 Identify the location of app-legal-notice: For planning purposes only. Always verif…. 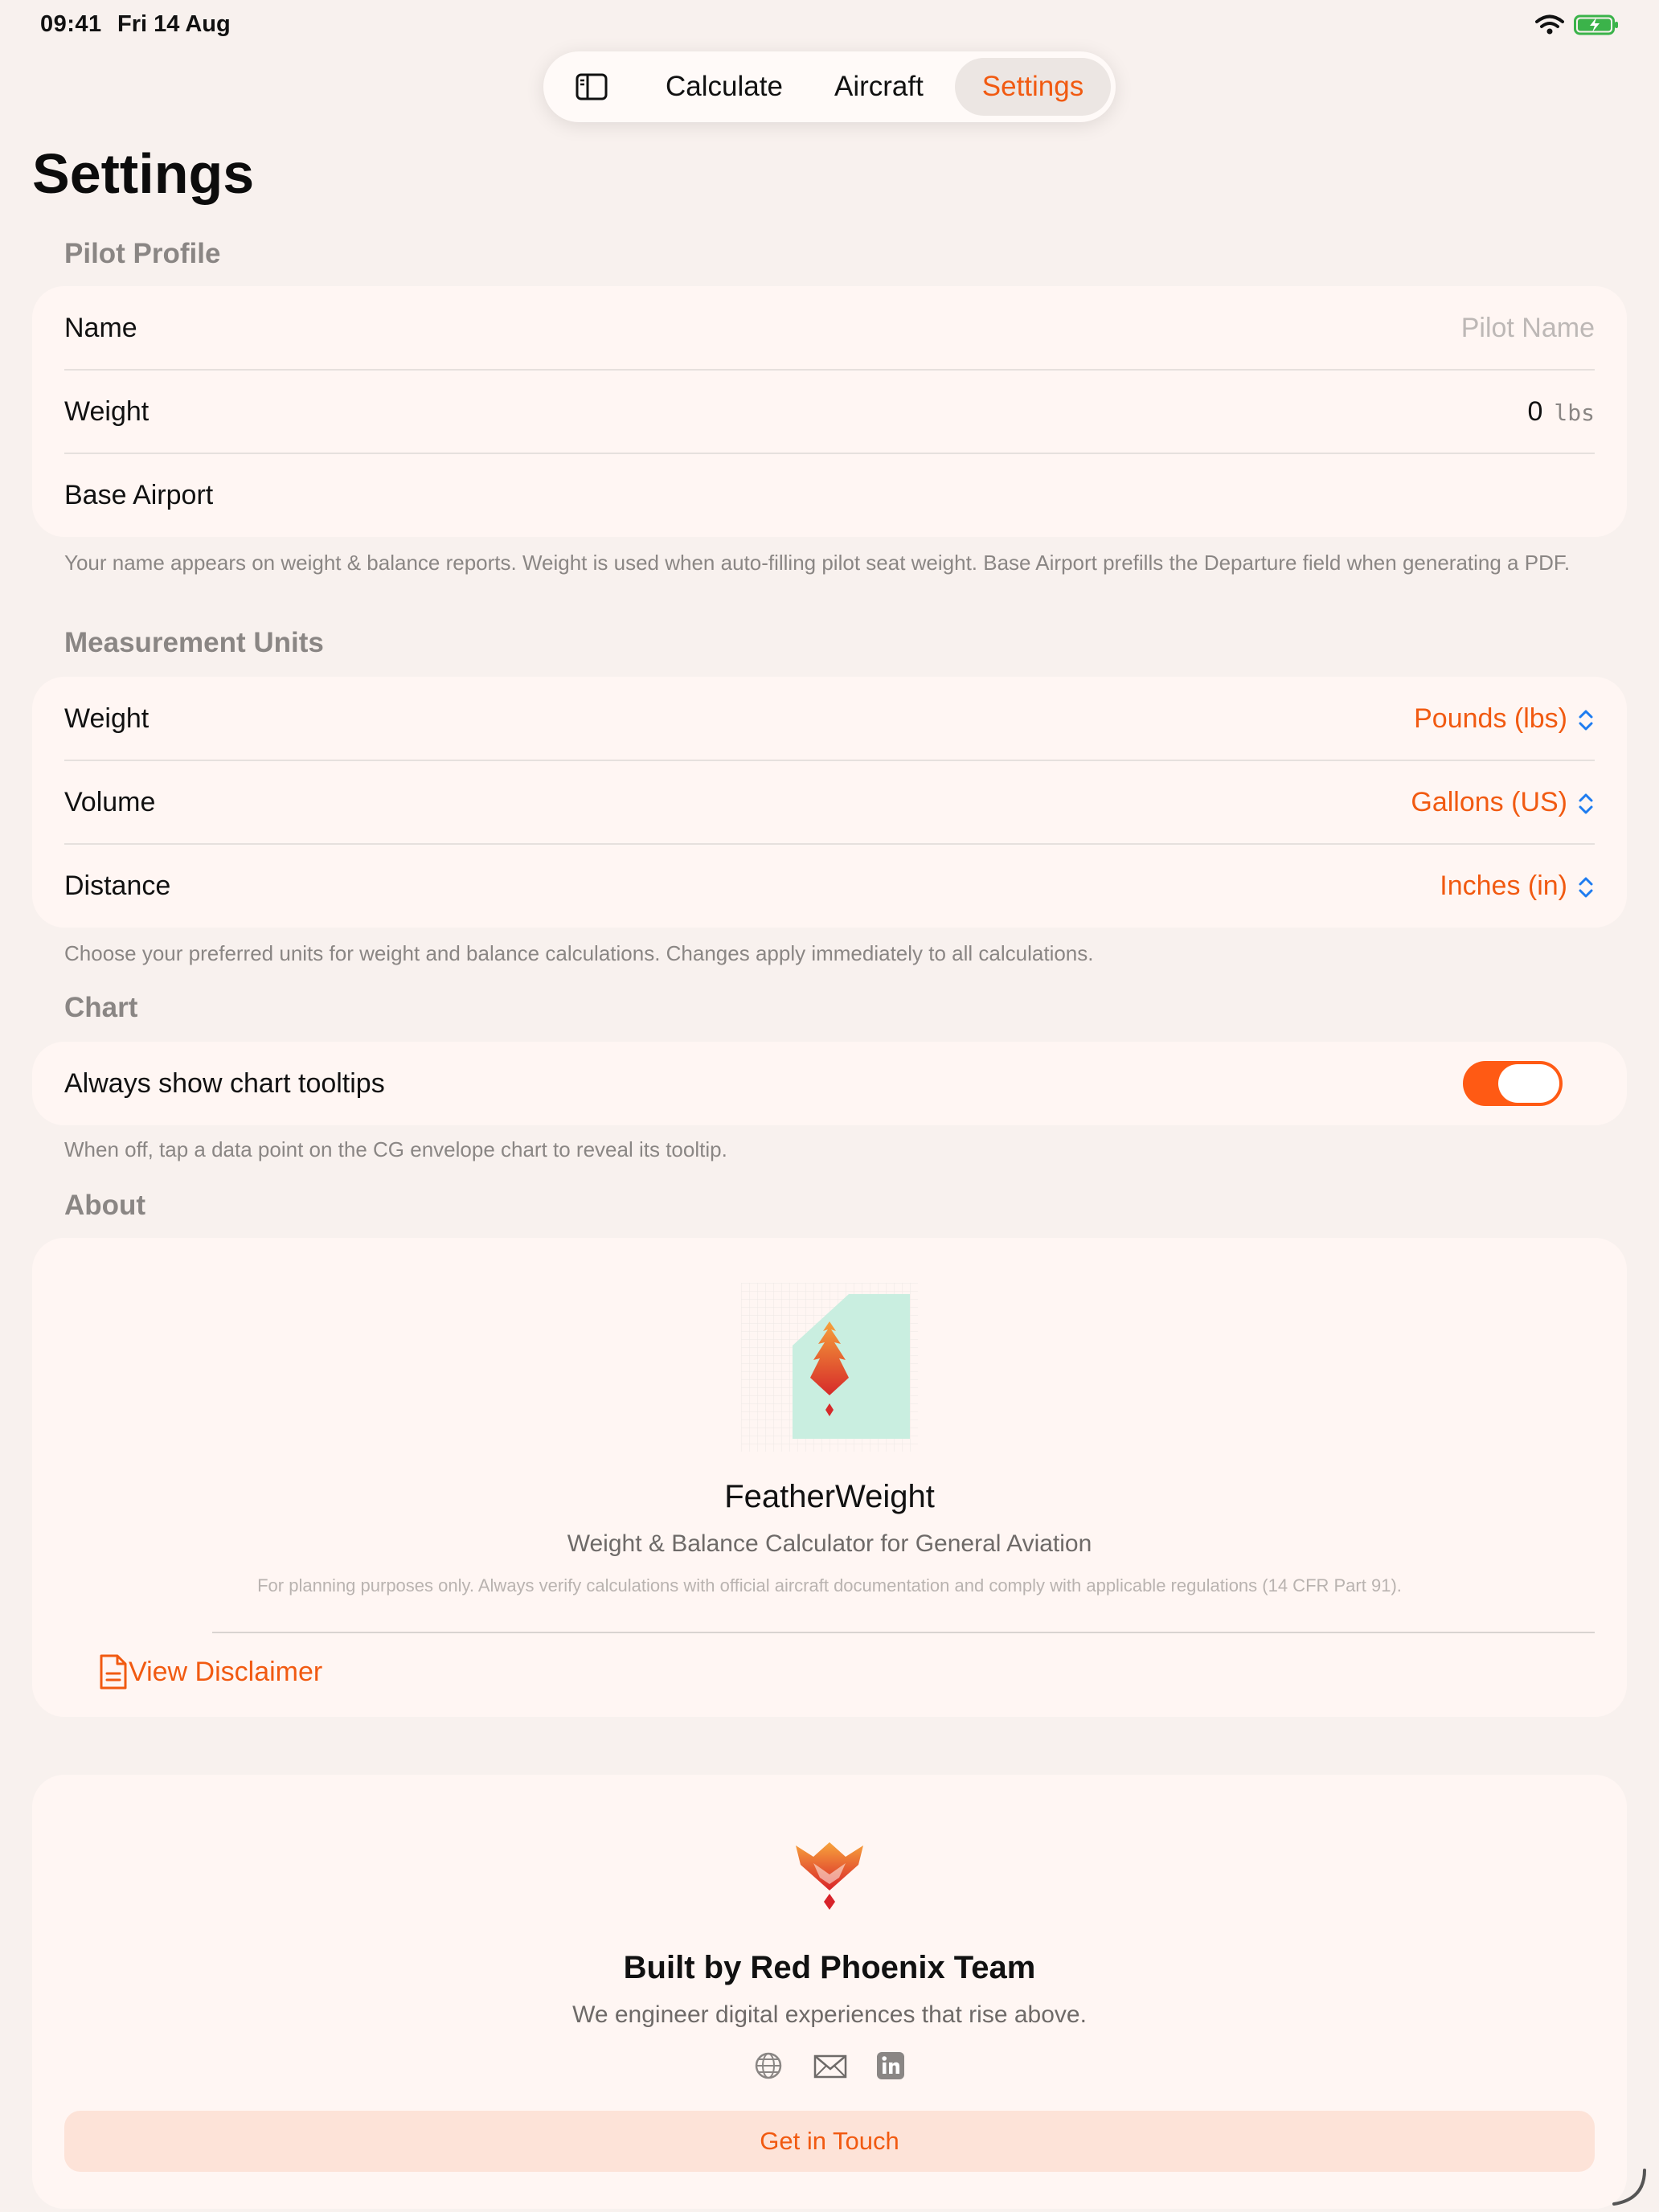
(829, 1585).